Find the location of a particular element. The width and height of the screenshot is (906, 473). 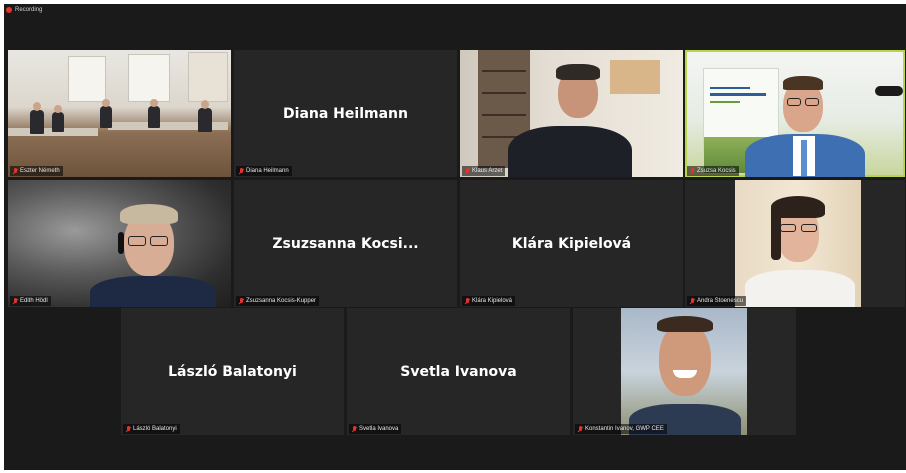

participant-name: Klaus Arzet is located at coordinates (487, 171).